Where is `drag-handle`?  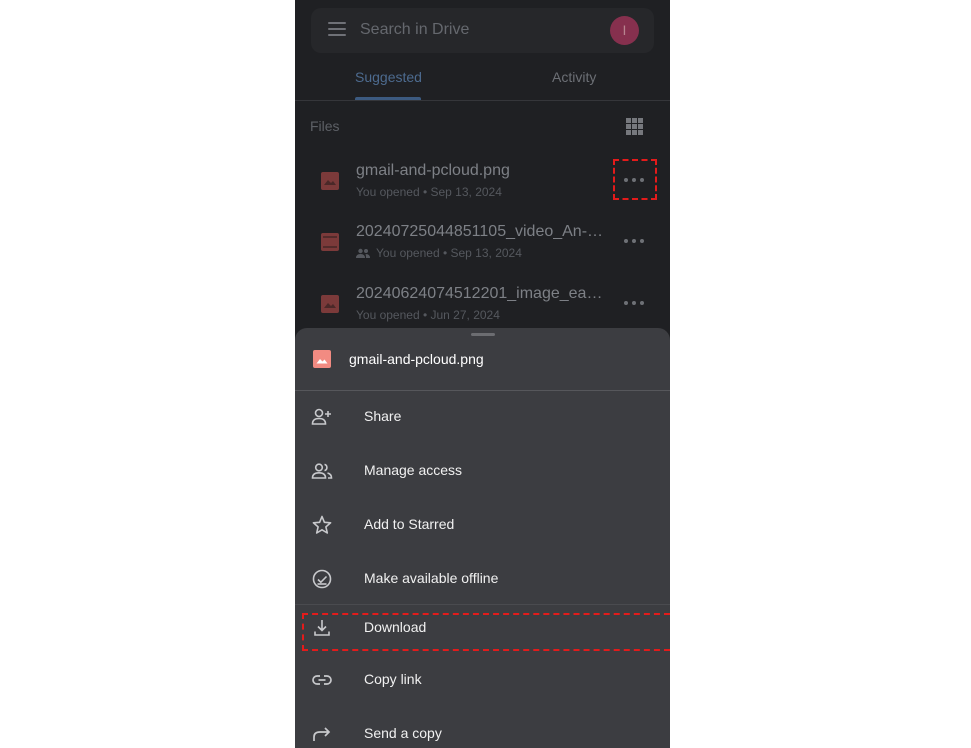 drag-handle is located at coordinates (483, 334).